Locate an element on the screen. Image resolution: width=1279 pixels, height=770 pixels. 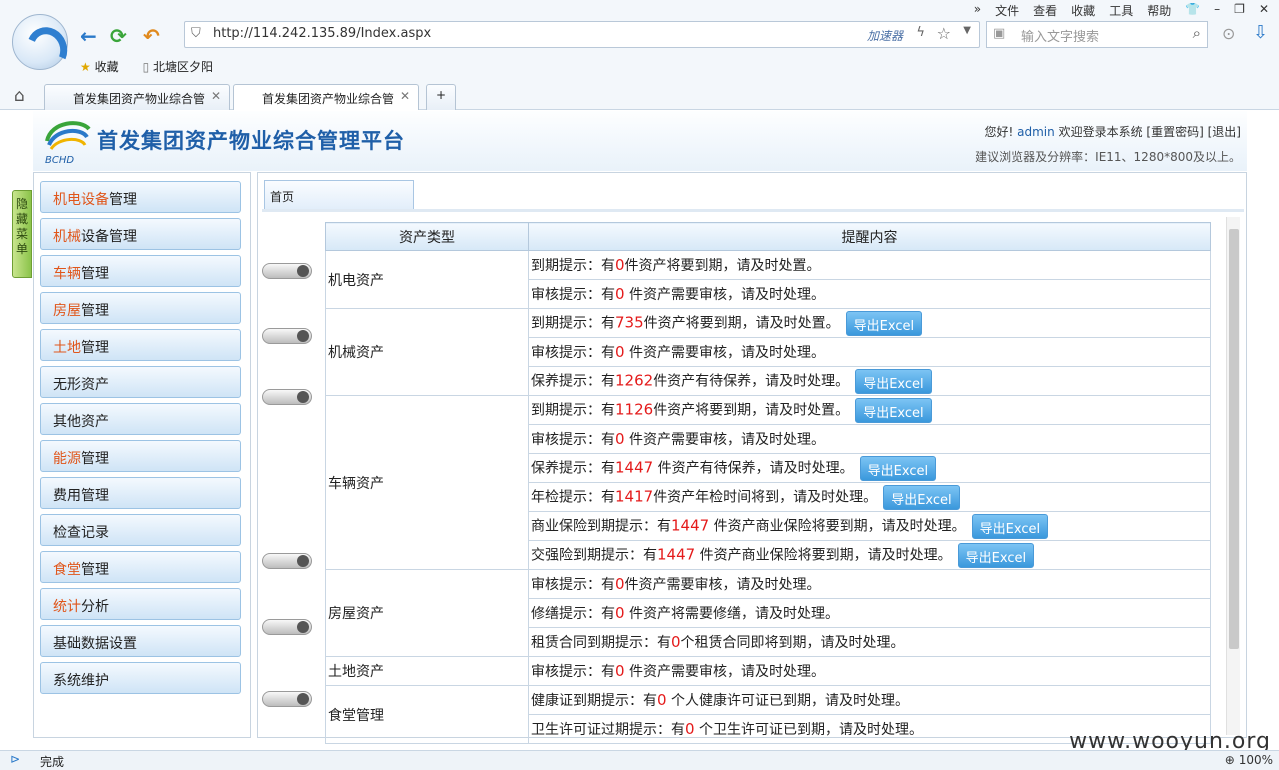
menu-expand-icon: » is located at coordinates (977, 10).